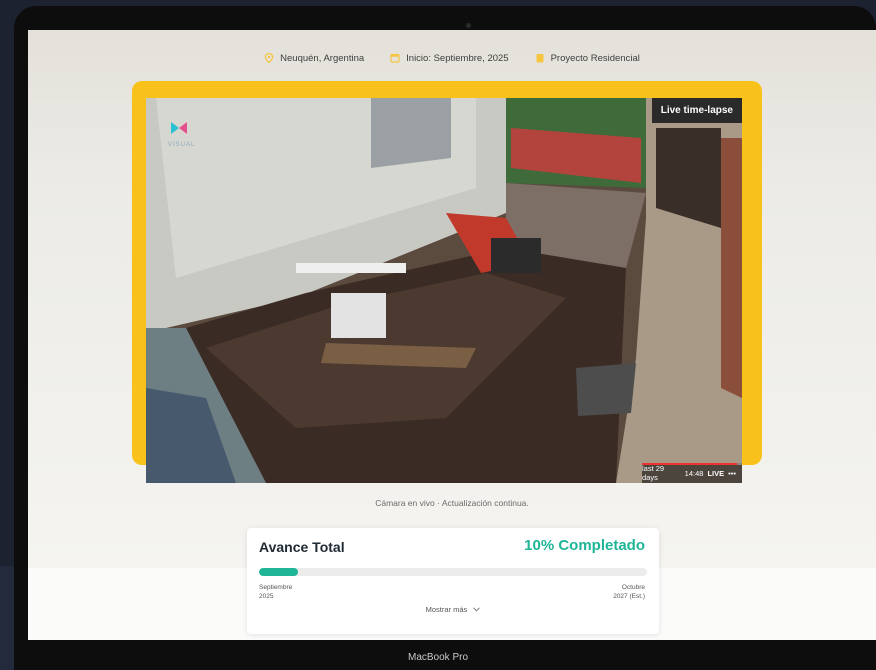 This screenshot has width=876, height=670. I want to click on timeline-progress, so click(689, 464).